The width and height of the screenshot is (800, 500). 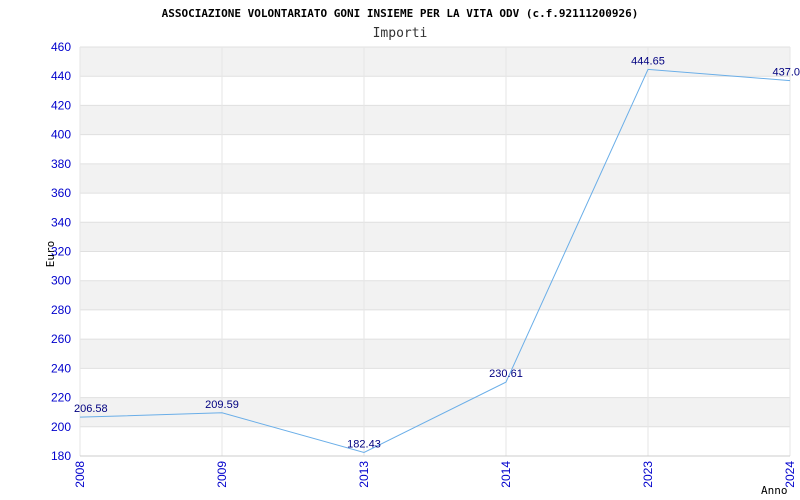 What do you see at coordinates (61, 135) in the screenshot?
I see `y-tick-label: 400` at bounding box center [61, 135].